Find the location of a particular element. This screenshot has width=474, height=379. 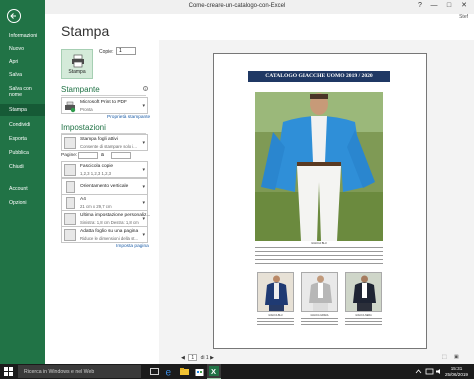

nav-chiudi: Chiudi is located at coordinates (22, 167).